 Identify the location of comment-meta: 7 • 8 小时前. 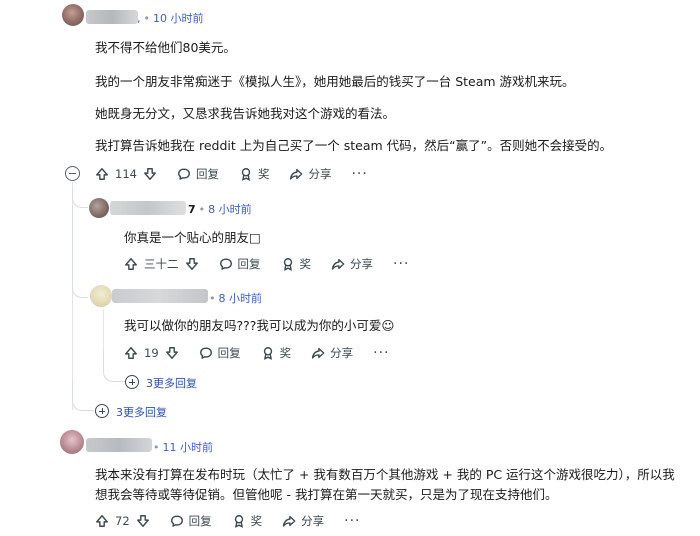
(220, 209).